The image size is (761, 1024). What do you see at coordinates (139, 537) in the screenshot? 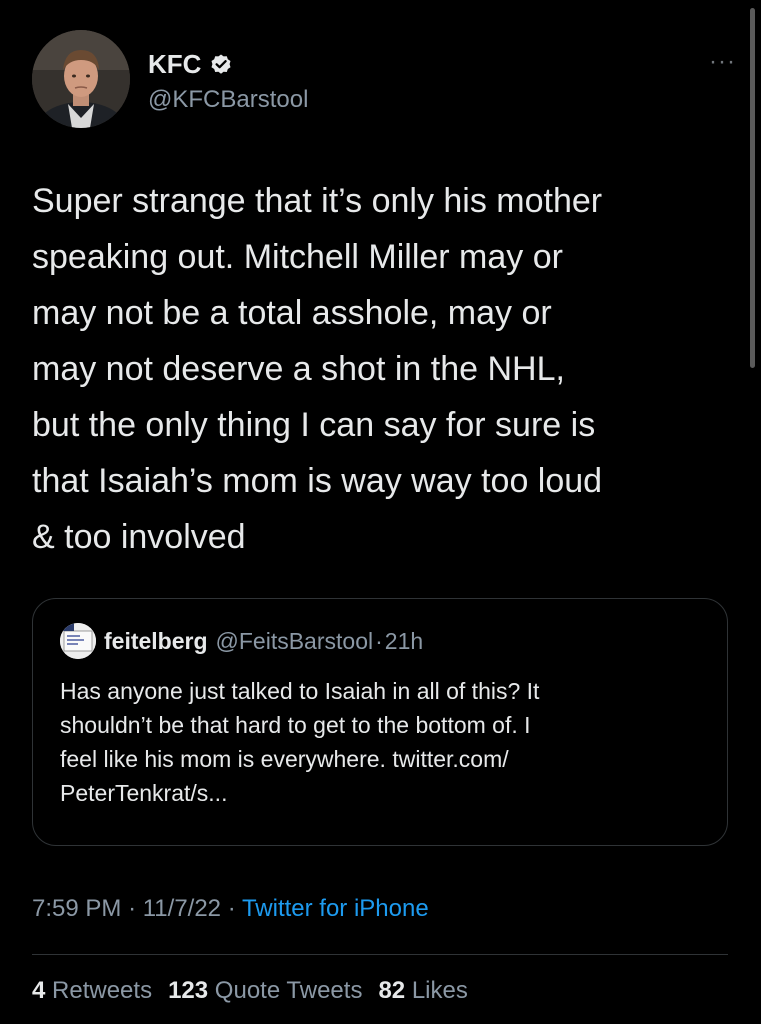
I see `tweet-text-line: & too involved` at bounding box center [139, 537].